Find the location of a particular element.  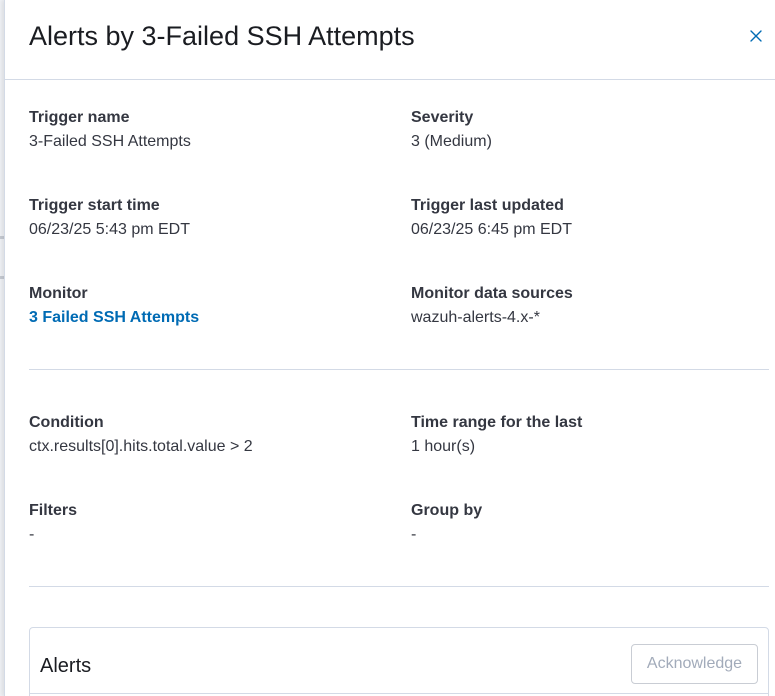

close-icon is located at coordinates (756, 36).